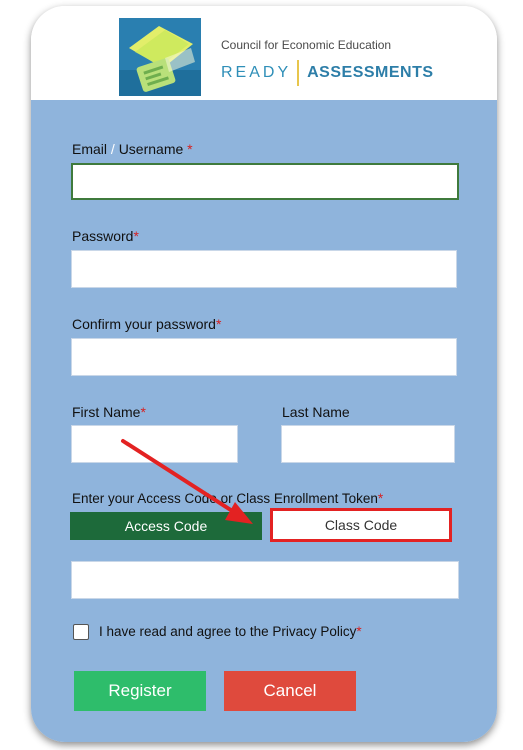 Image resolution: width=523 pixels, height=750 pixels. Describe the element at coordinates (264, 269) in the screenshot. I see `password-field` at that location.